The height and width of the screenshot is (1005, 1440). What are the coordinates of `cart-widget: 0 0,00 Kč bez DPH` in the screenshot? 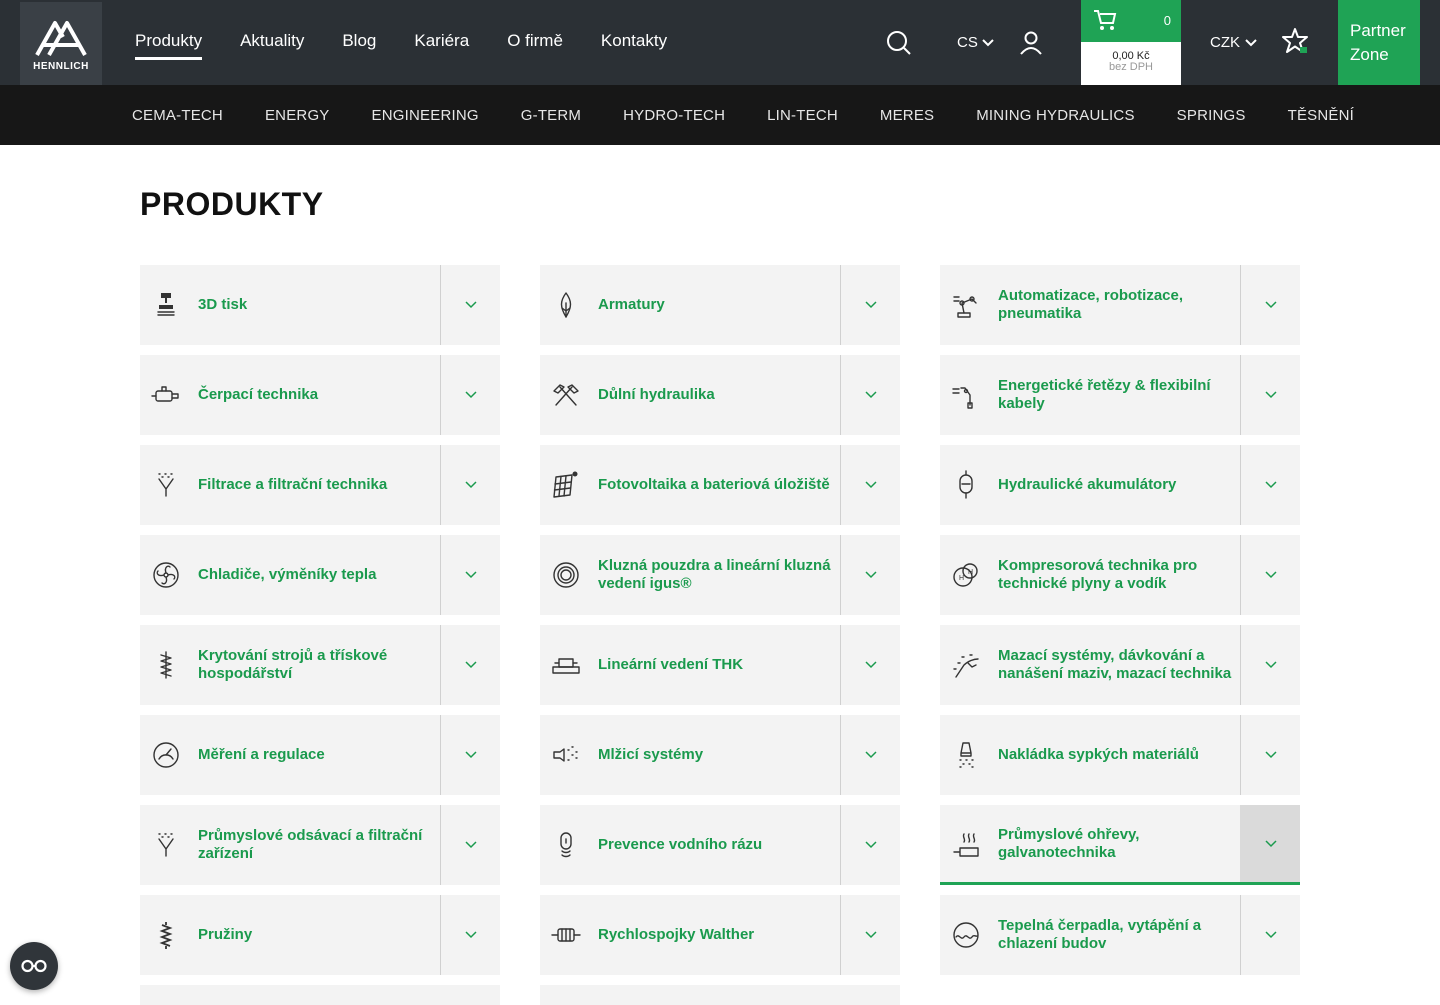 It's located at (1131, 42).